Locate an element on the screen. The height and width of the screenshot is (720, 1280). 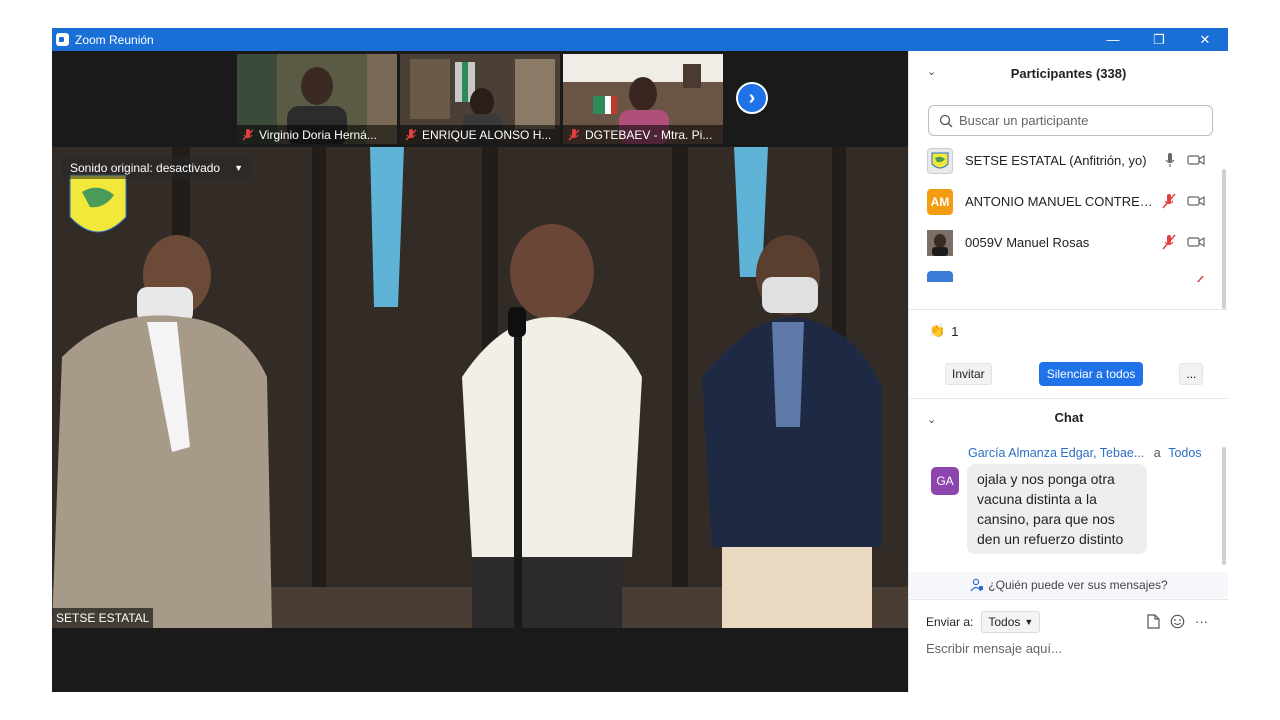
collapse-participants-chevron-icon: ⌄ is located at coordinates (931, 71).